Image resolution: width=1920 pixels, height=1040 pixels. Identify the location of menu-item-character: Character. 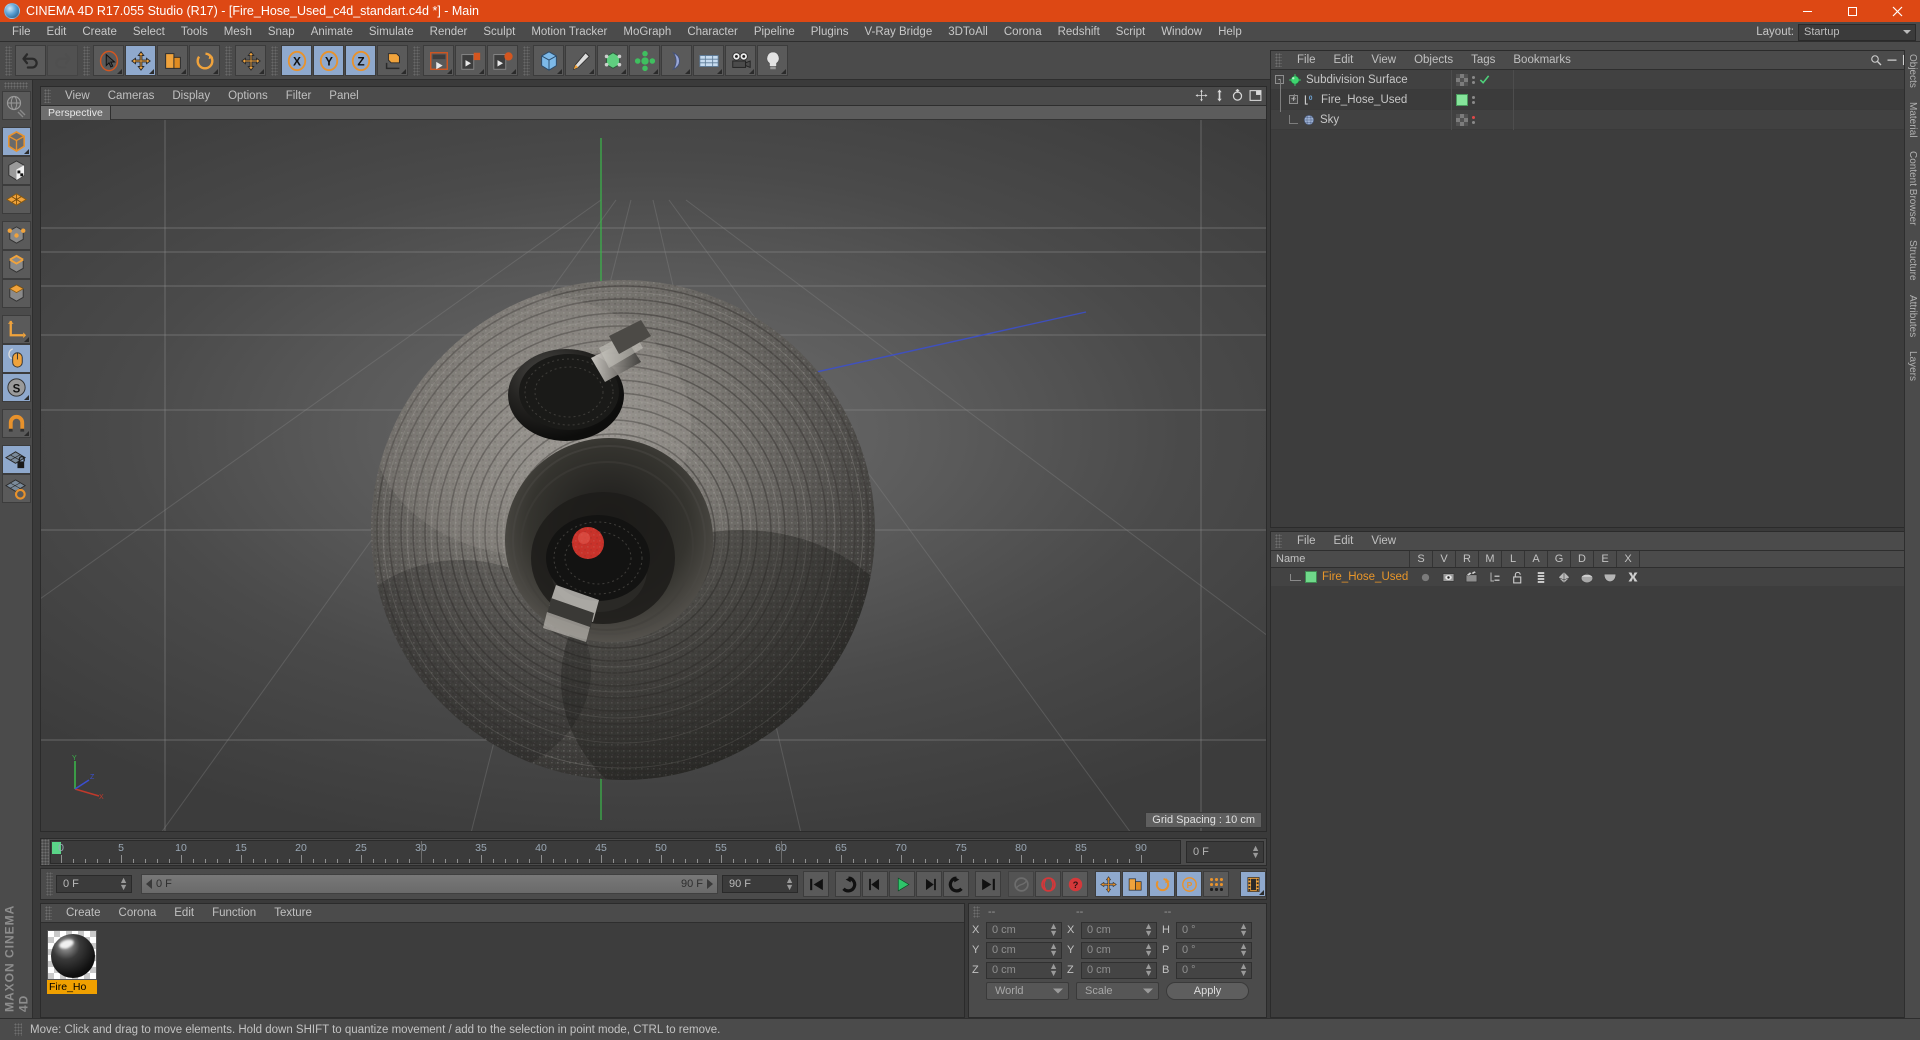
(712, 32).